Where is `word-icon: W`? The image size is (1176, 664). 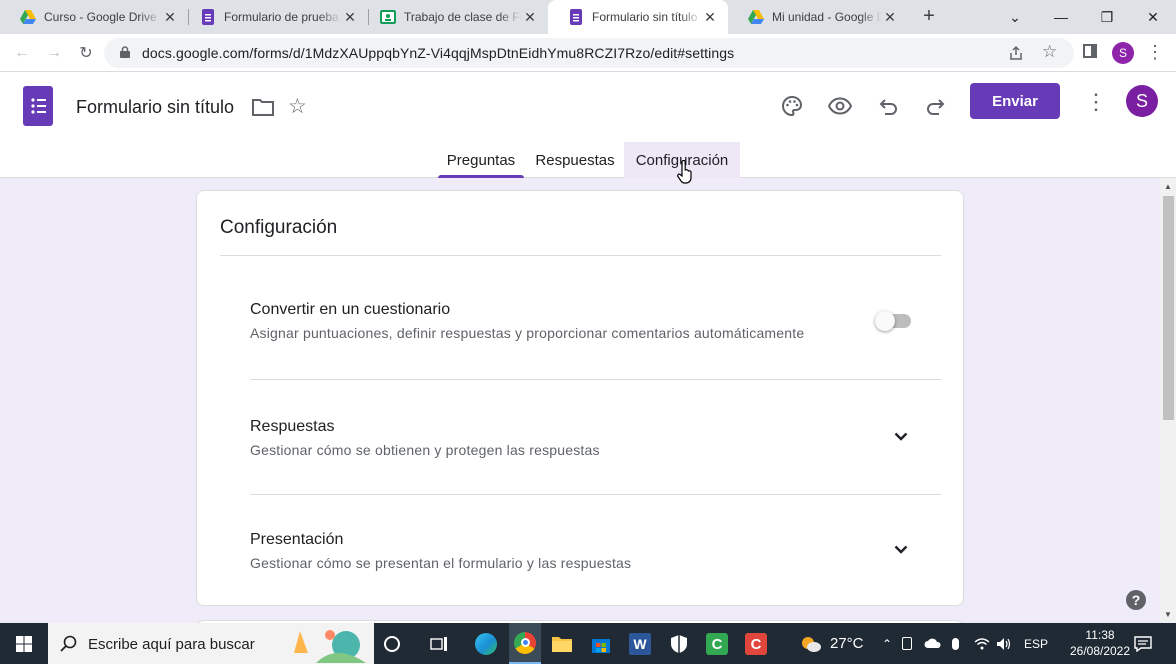 word-icon: W is located at coordinates (640, 644).